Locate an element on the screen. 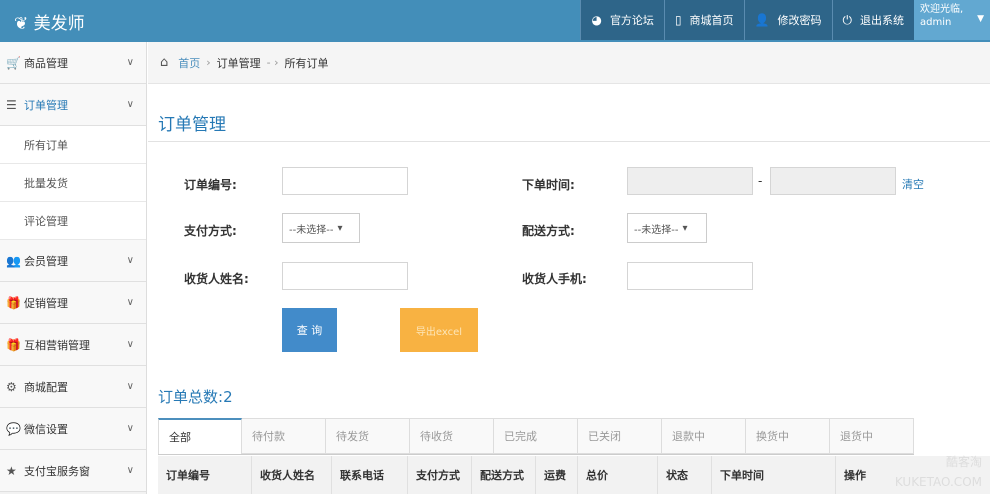 Image resolution: width=990 pixels, height=494 pixels. home-icon: ⌂ is located at coordinates (164, 62).